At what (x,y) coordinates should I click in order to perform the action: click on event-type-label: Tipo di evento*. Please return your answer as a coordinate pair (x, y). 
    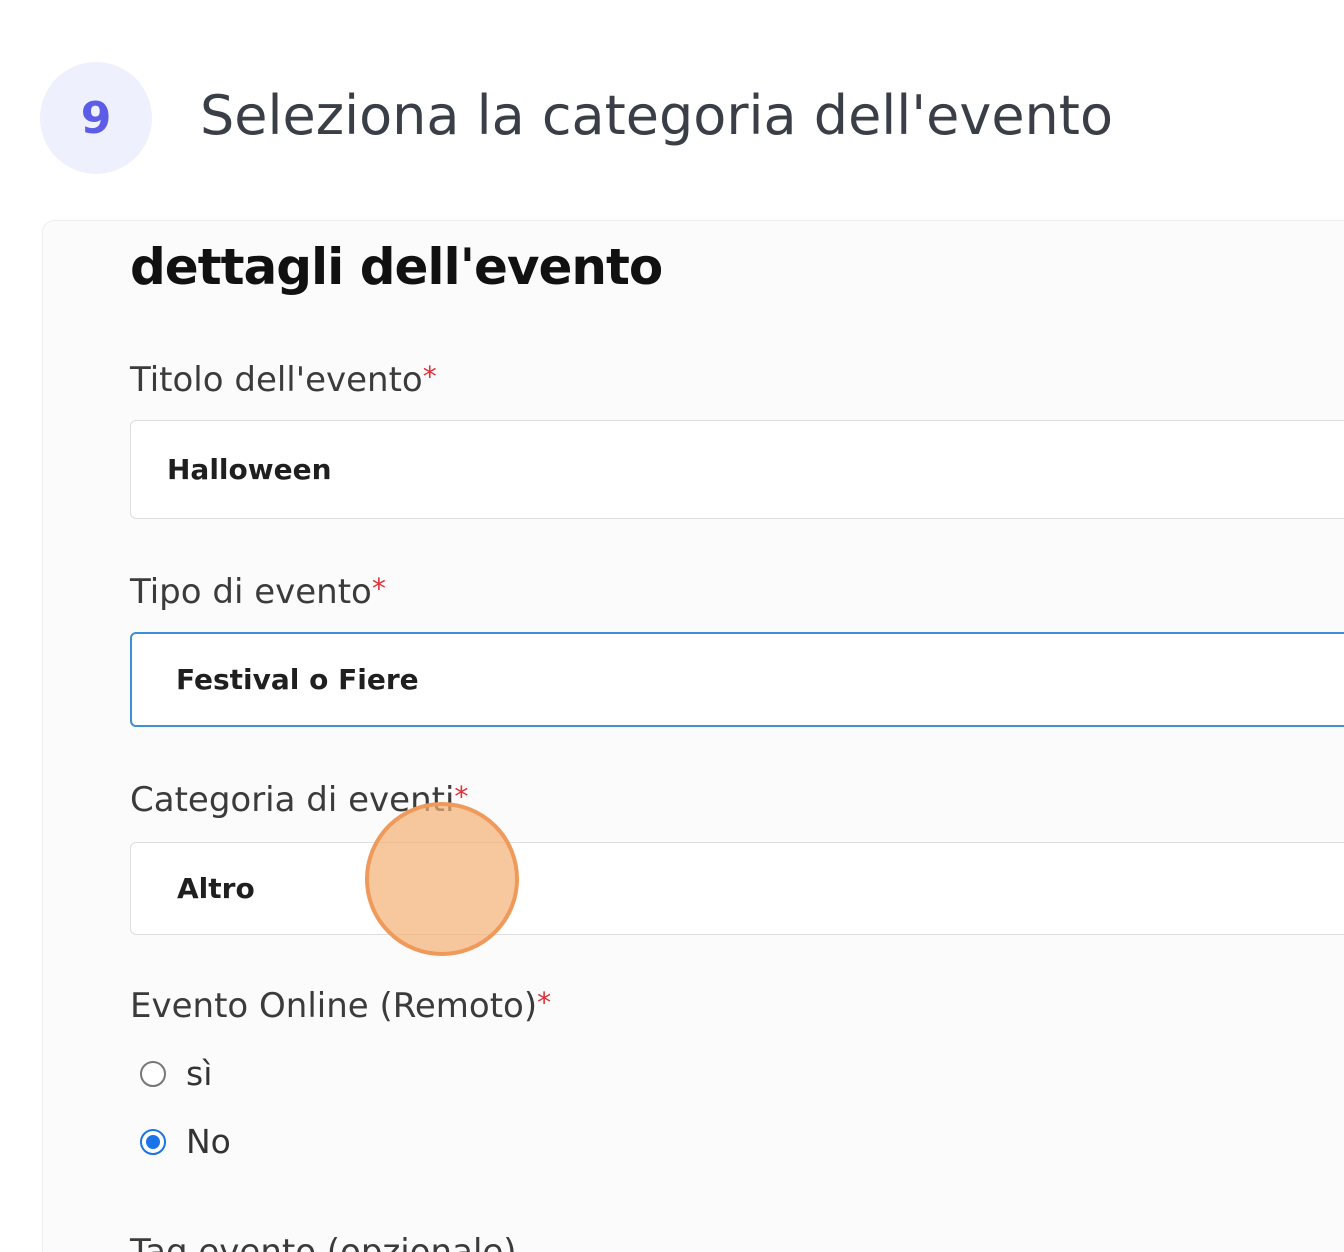
    Looking at the image, I should click on (258, 592).